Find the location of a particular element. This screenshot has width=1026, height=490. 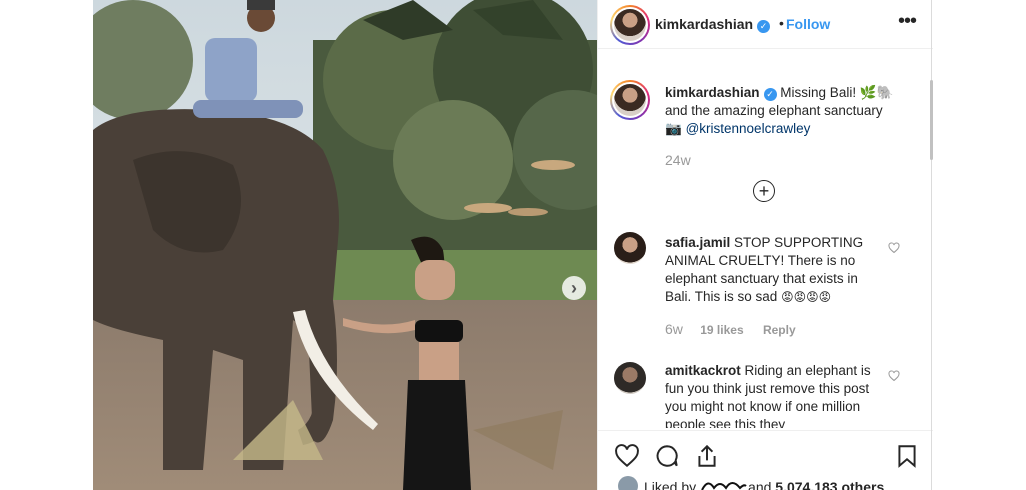

author-username: kimkardashian ✓ is located at coordinates (713, 24).